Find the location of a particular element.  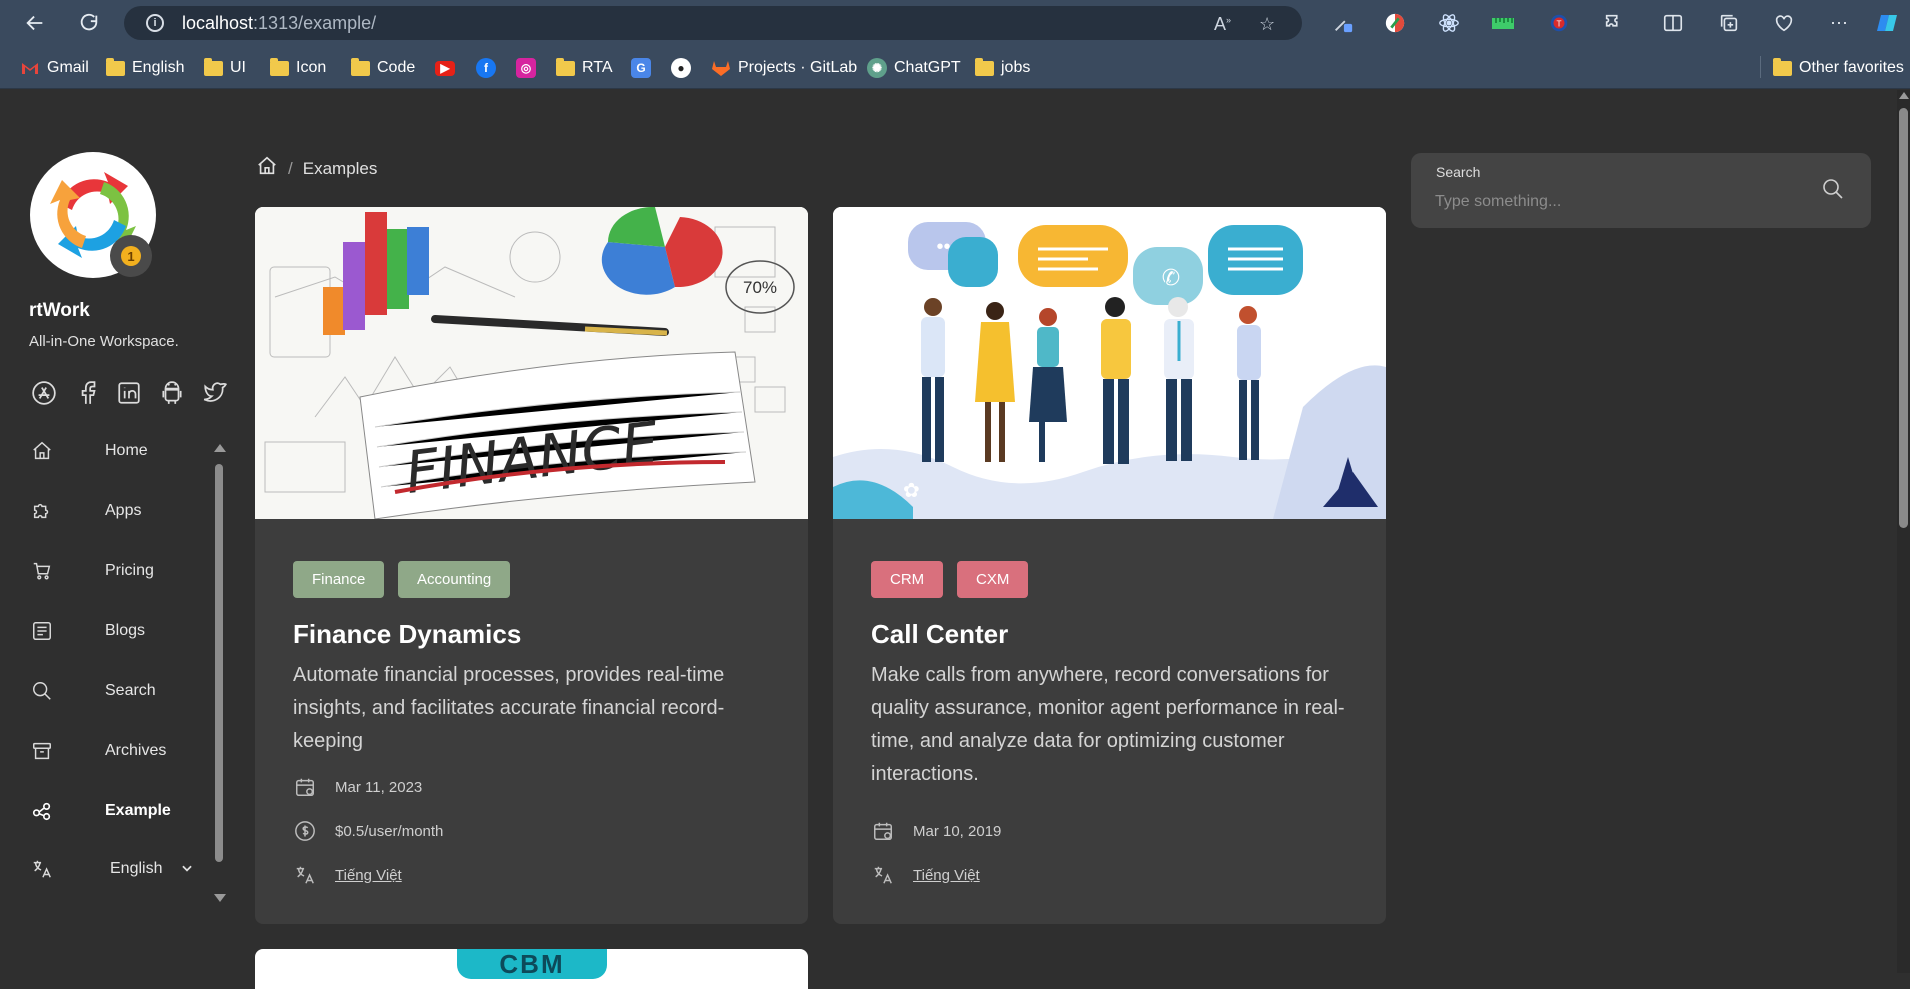

finance-hero-image: 70% FINANCE is located at coordinates (531, 363).